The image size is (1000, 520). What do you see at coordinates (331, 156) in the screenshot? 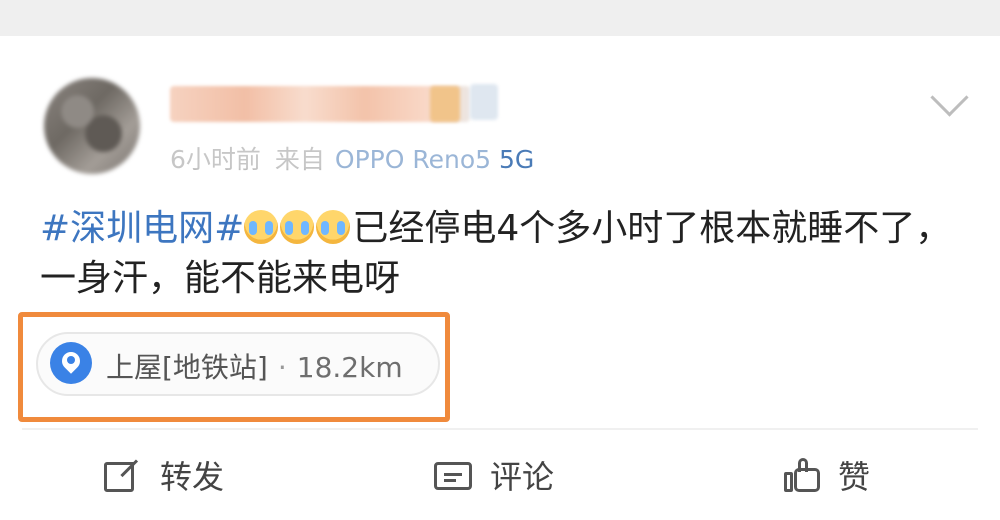
I see `meta-blur-overlay` at bounding box center [331, 156].